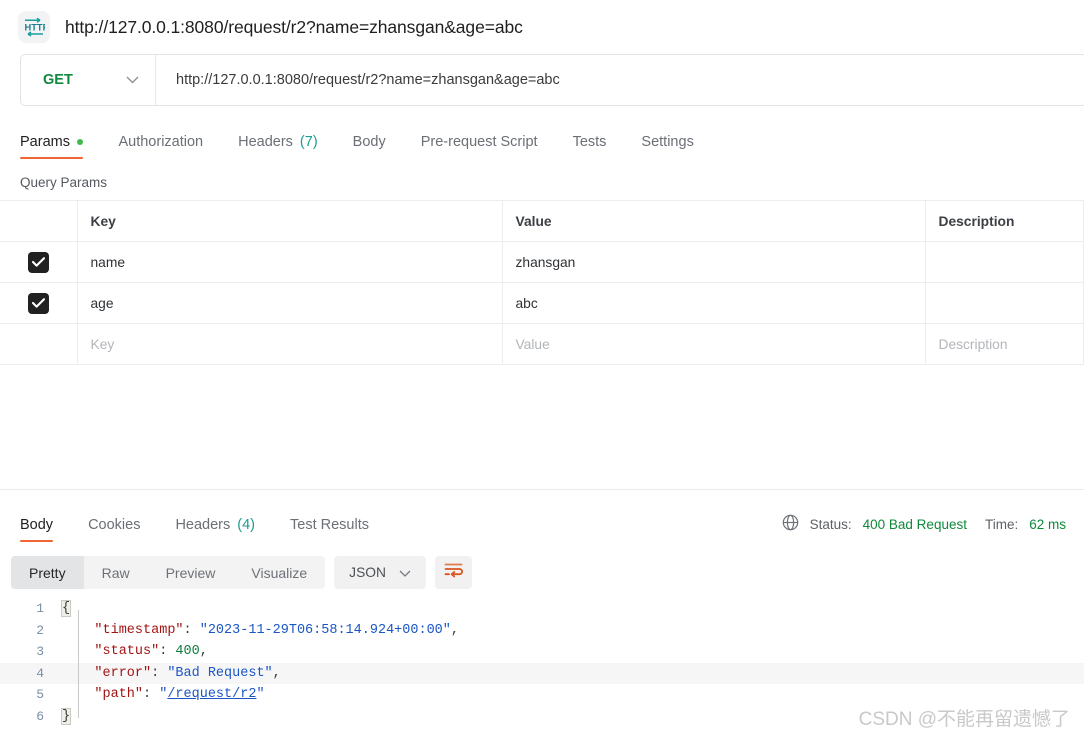 This screenshot has width=1084, height=743. I want to click on row-value: zhansgan, so click(713, 262).